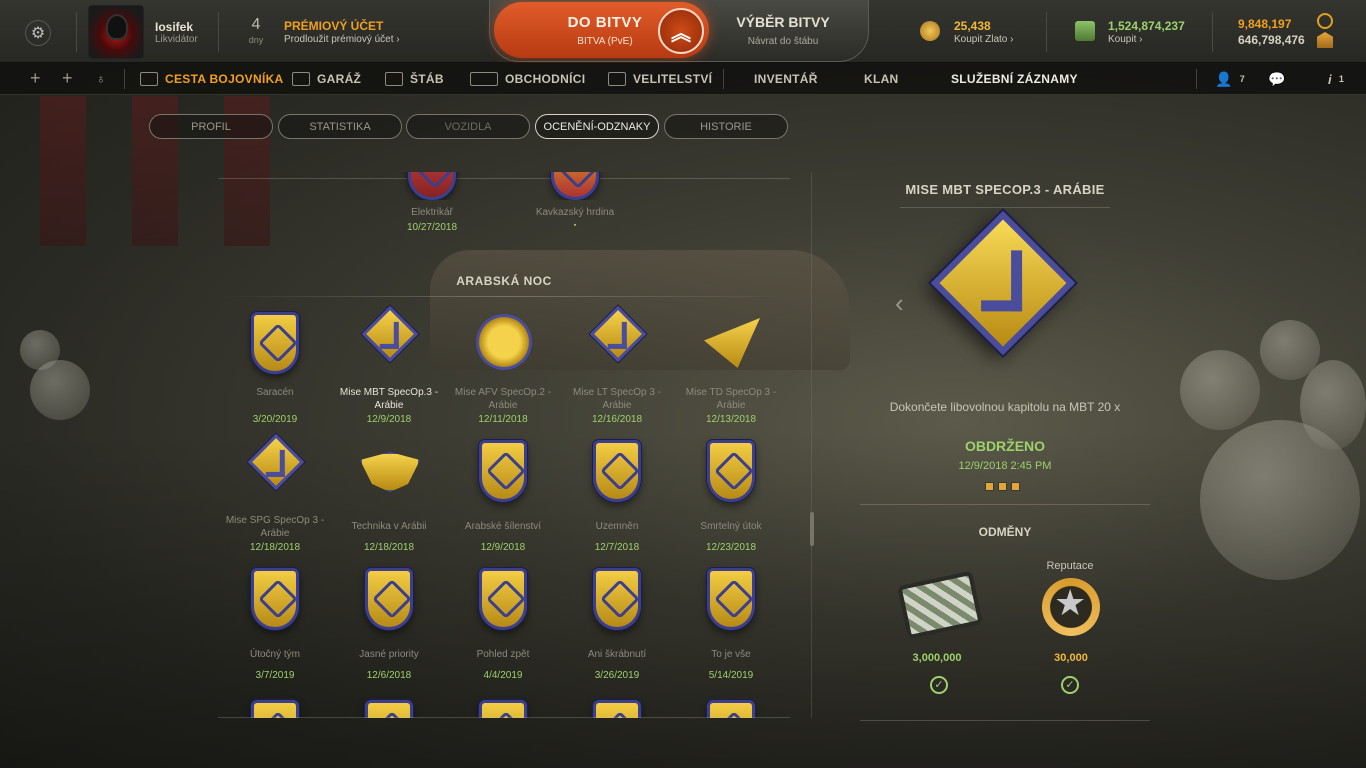  What do you see at coordinates (731, 366) in the screenshot?
I see `award-card: Mise TD SpecOp 3 - Arábie 12/13/2018` at bounding box center [731, 366].